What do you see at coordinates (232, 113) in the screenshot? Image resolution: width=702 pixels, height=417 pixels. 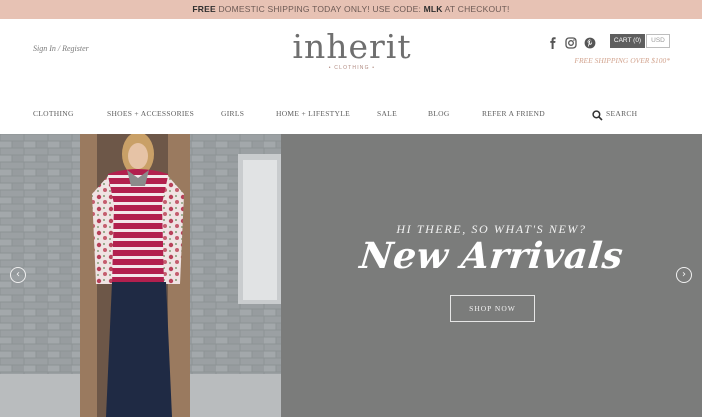 I see `nav-item-girls: GIRLS` at bounding box center [232, 113].